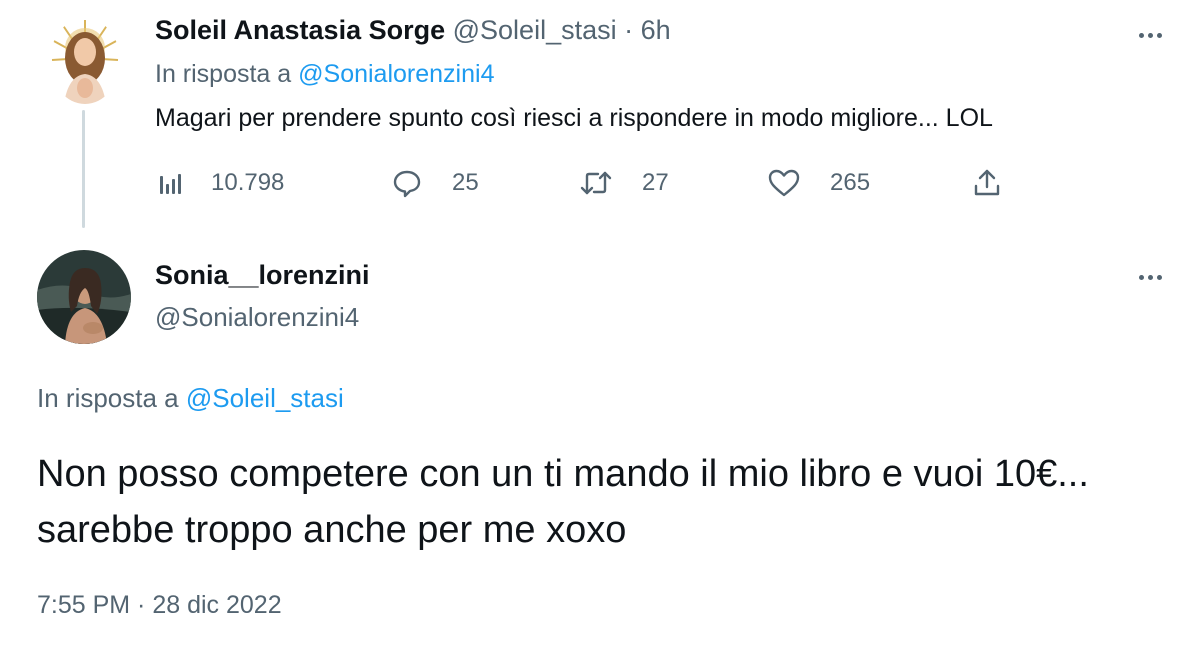 This screenshot has width=1192, height=652. I want to click on tweet-timestamp: 7:55 PM · 28 dic 2022, so click(159, 605).